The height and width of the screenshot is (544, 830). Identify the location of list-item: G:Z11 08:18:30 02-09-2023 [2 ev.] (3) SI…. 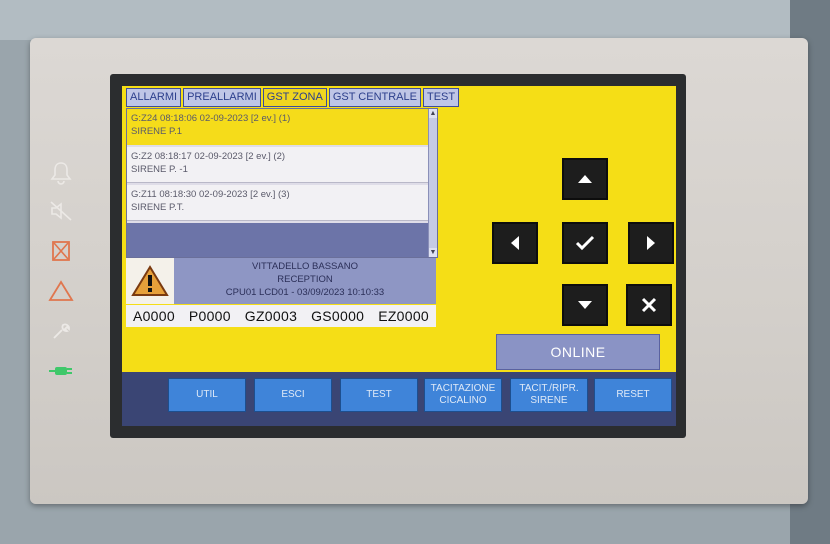
(278, 203).